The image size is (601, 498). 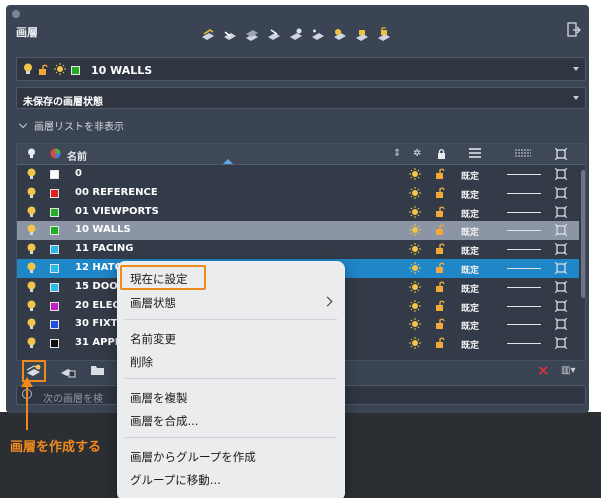 I want to click on menu-item-rename: 名前変更, so click(x=153, y=339).